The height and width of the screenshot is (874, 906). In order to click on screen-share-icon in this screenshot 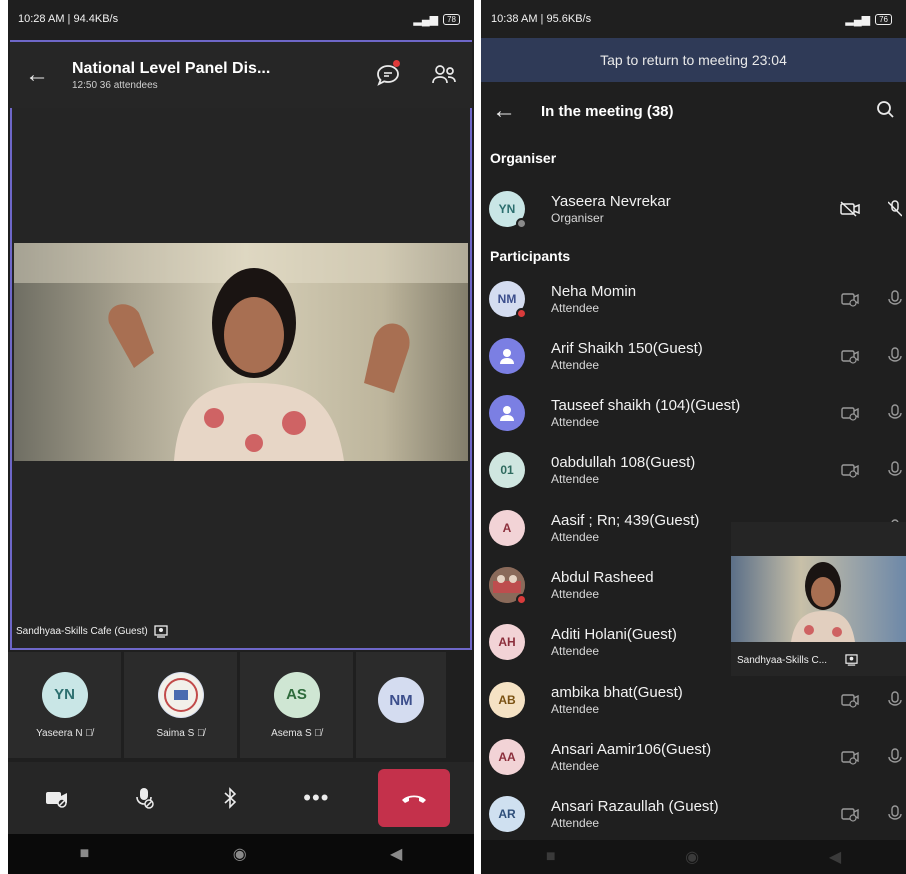, I will do `click(851, 660)`.